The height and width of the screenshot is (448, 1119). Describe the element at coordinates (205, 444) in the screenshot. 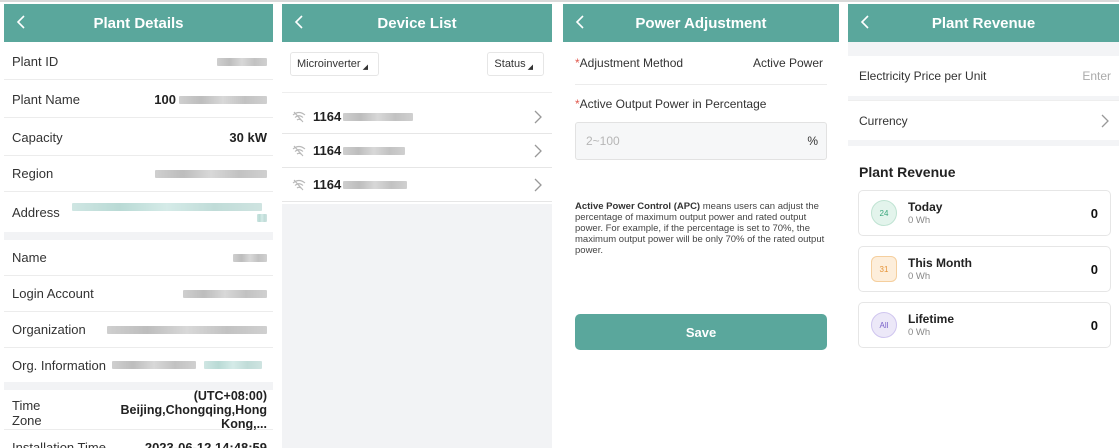

I see `installation-time-value: 2023-06-12 14:48:59` at that location.